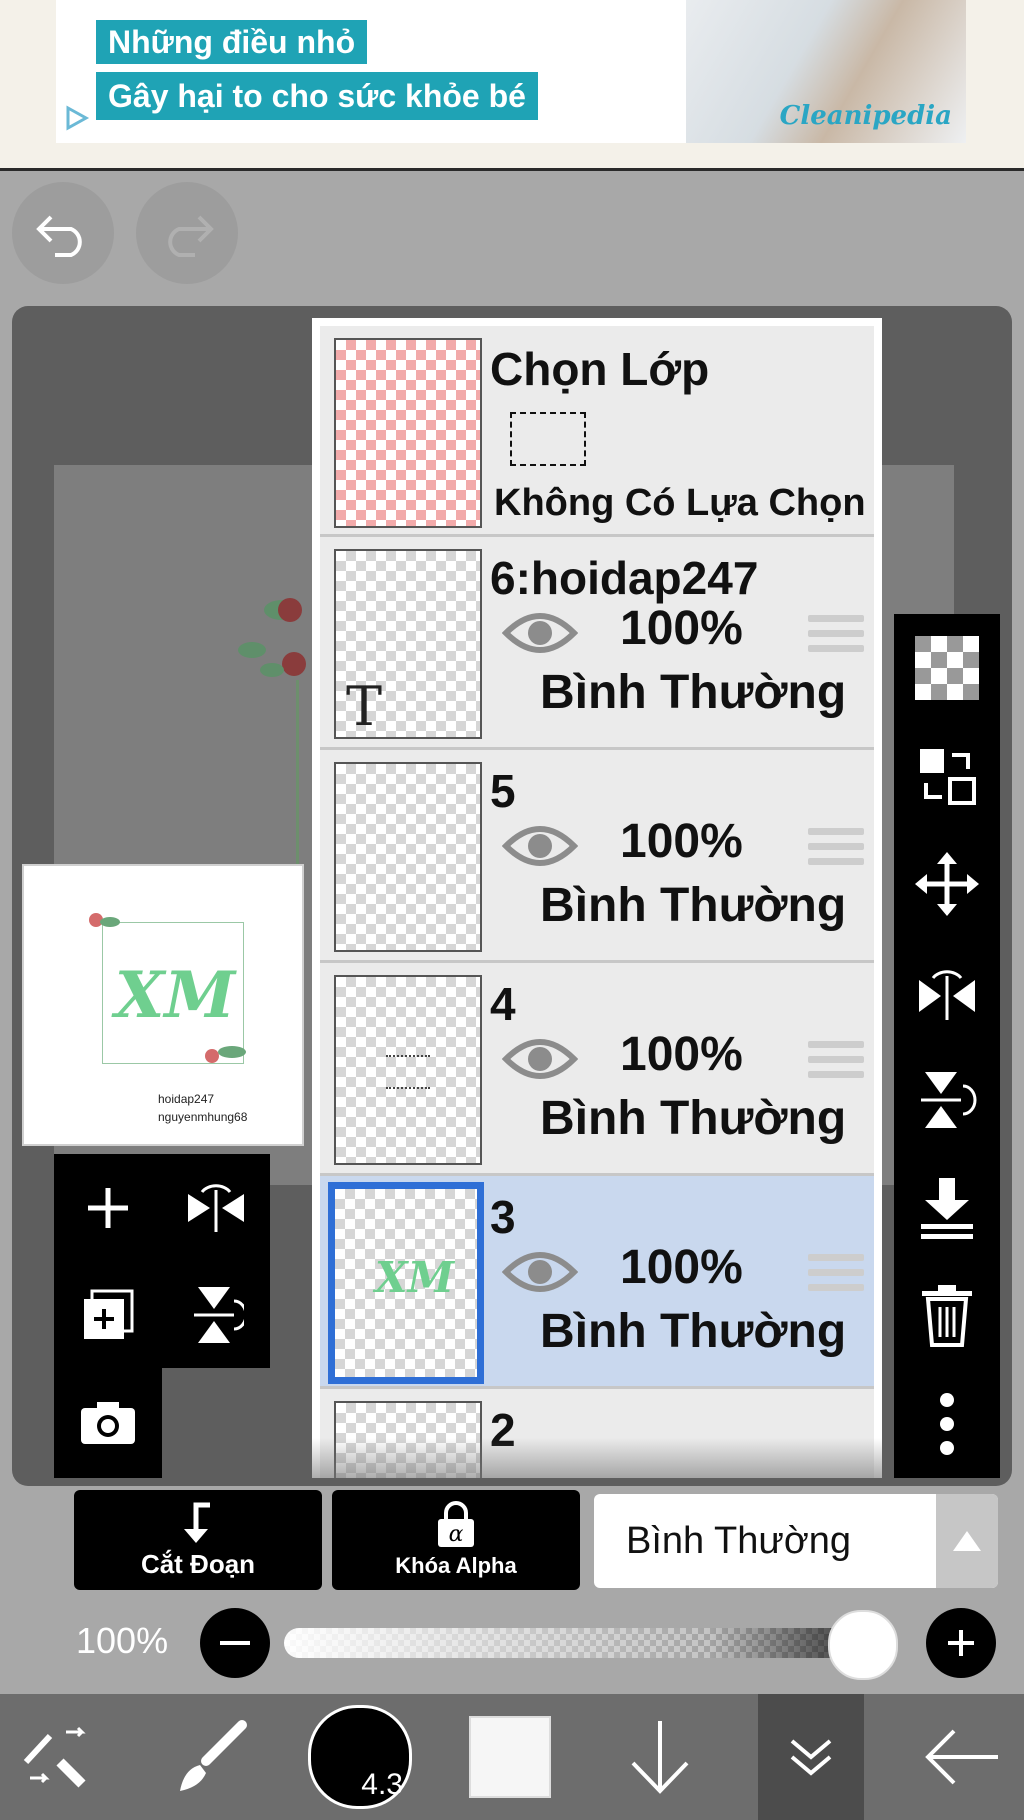  What do you see at coordinates (232, 42) in the screenshot?
I see `ad-headline-1: Những điều nhỏ` at bounding box center [232, 42].